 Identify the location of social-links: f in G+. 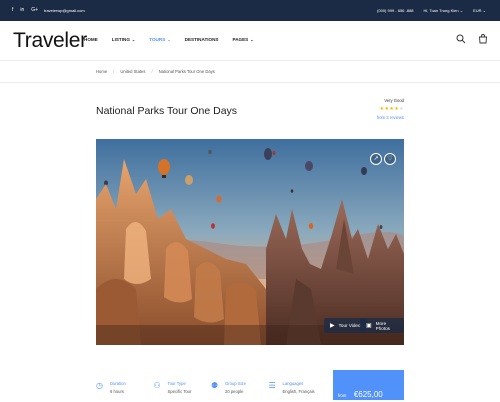
(25, 10).